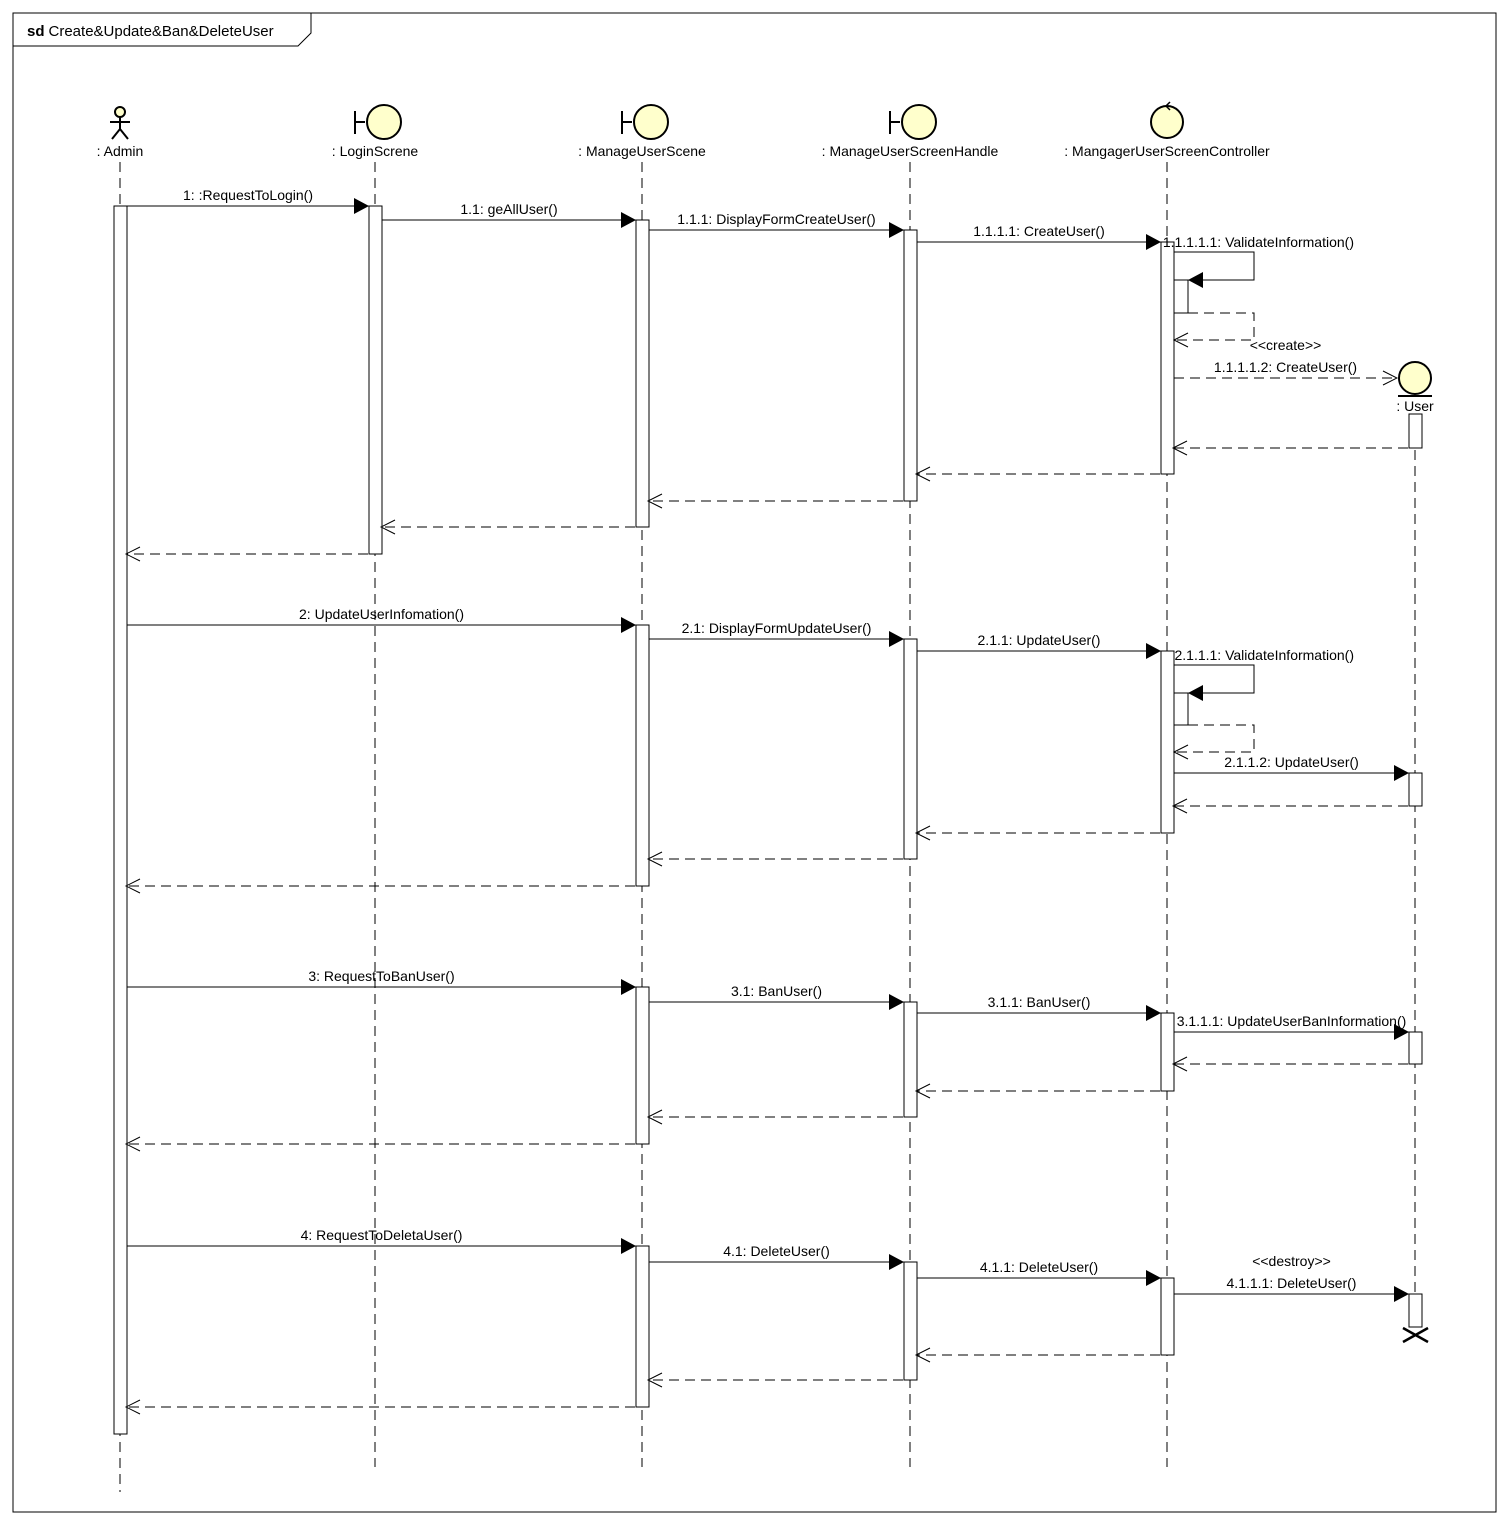  What do you see at coordinates (776, 219) in the screenshot?
I see `message-label: 1.1.1: DisplayFormCreateUser()` at bounding box center [776, 219].